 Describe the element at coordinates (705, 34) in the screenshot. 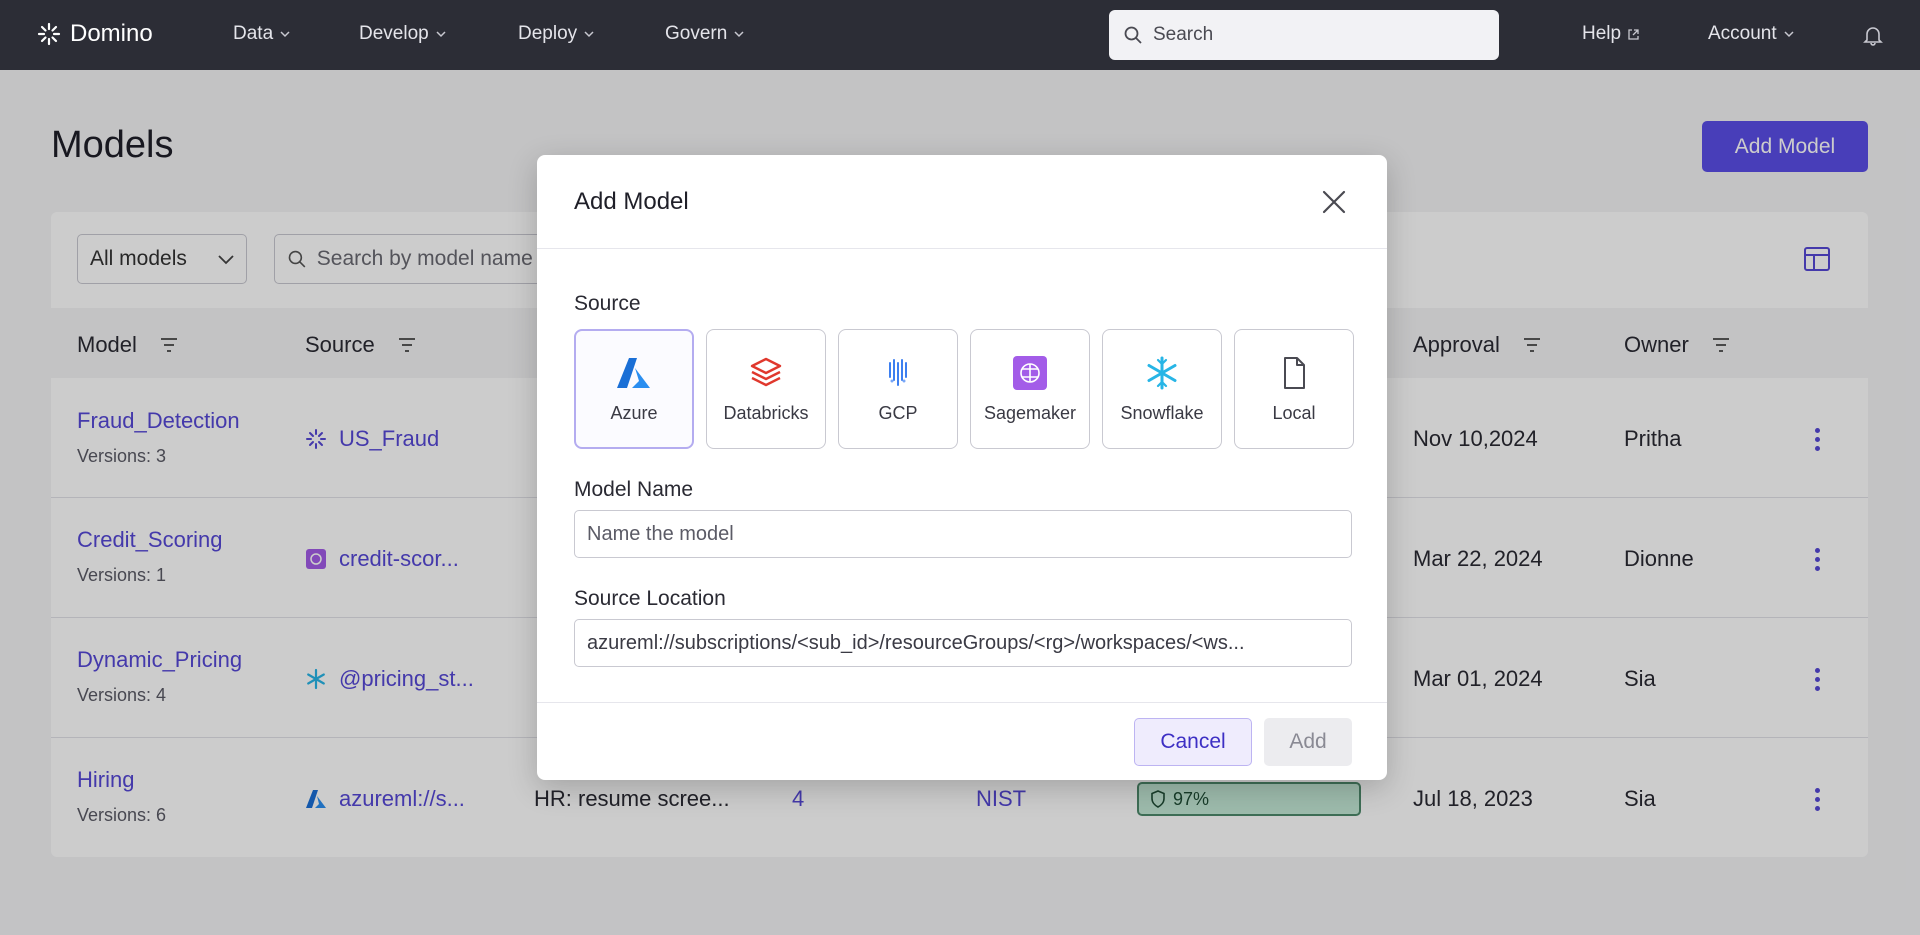

I see `nav-govern: Govern` at that location.